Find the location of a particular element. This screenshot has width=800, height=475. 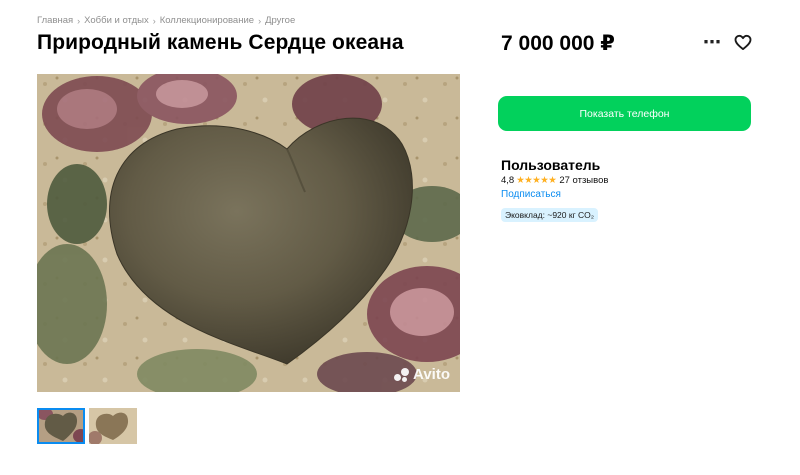

seller-rating: 4,8 ★★★★★ 27 отзывов is located at coordinates (554, 180).